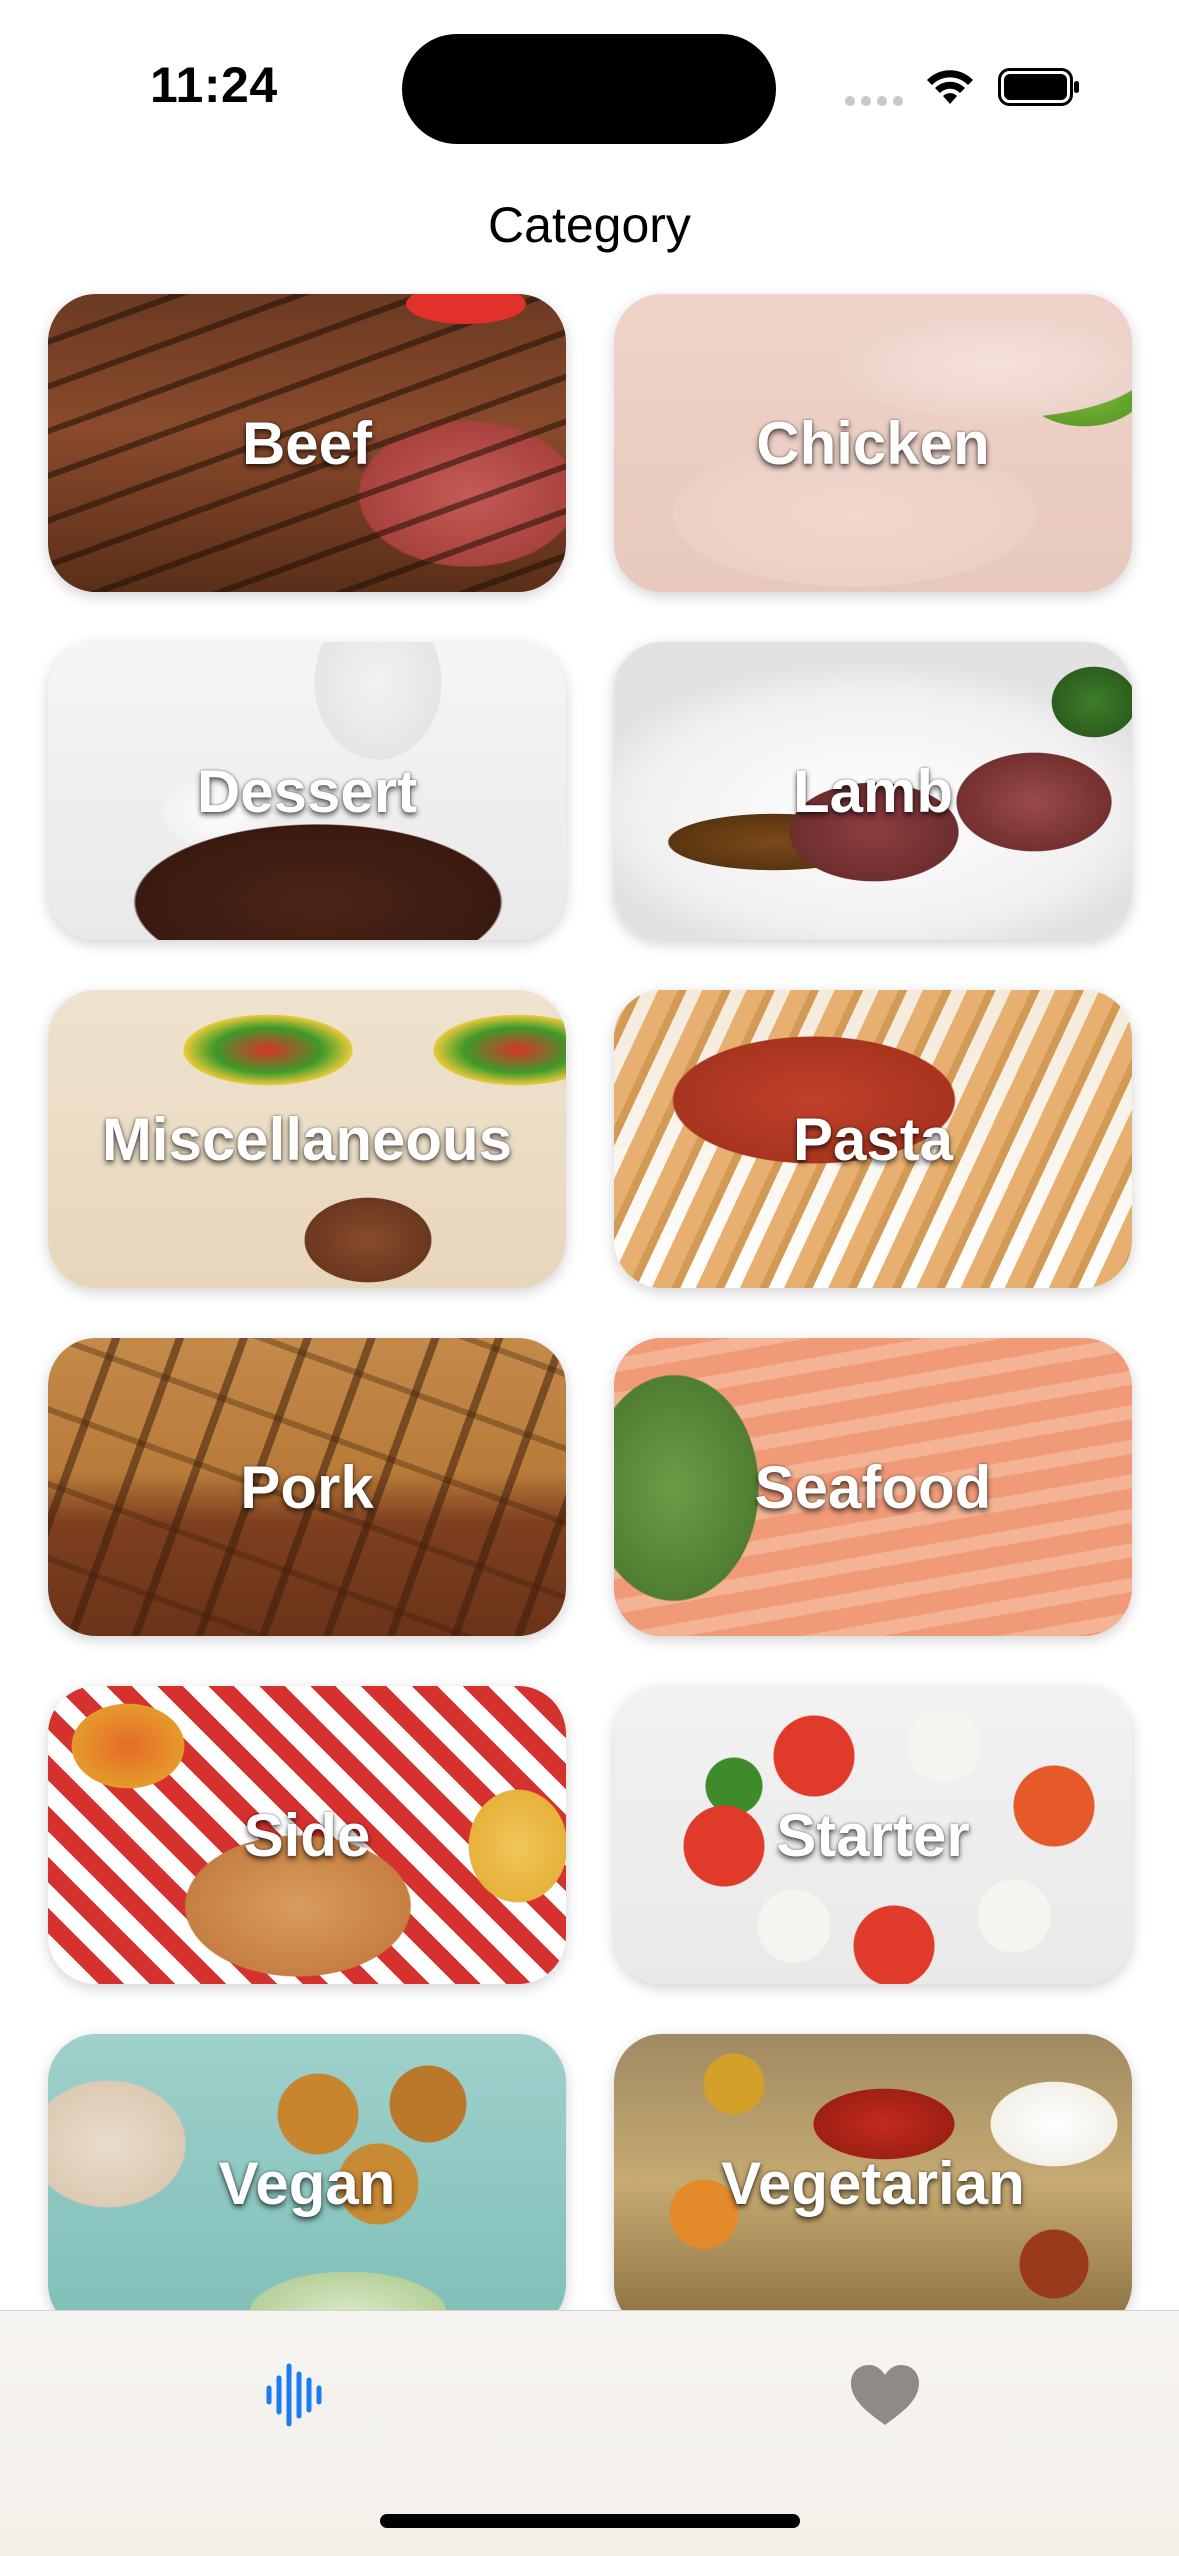 The height and width of the screenshot is (2556, 1179). What do you see at coordinates (590, 2521) in the screenshot?
I see `home-indicator` at bounding box center [590, 2521].